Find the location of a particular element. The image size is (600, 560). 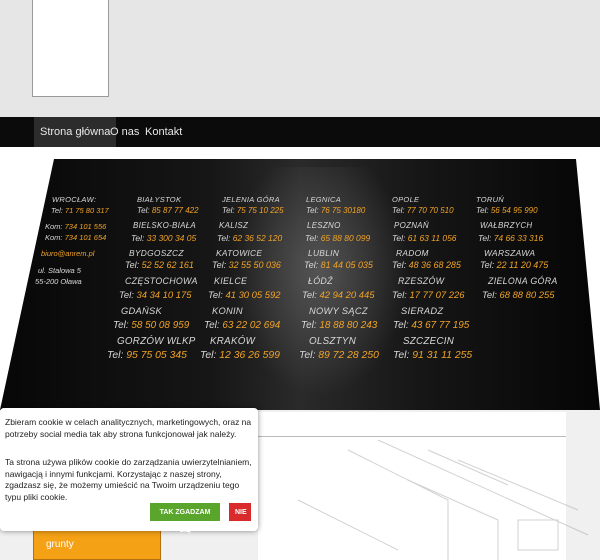

grunty-button: grunty is located at coordinates (97, 545).